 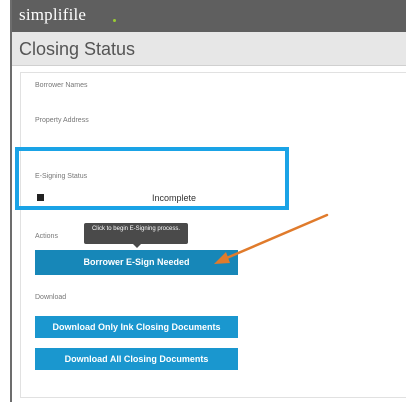 What do you see at coordinates (61, 85) in the screenshot?
I see `borrower-names-label: Borrower Names` at bounding box center [61, 85].